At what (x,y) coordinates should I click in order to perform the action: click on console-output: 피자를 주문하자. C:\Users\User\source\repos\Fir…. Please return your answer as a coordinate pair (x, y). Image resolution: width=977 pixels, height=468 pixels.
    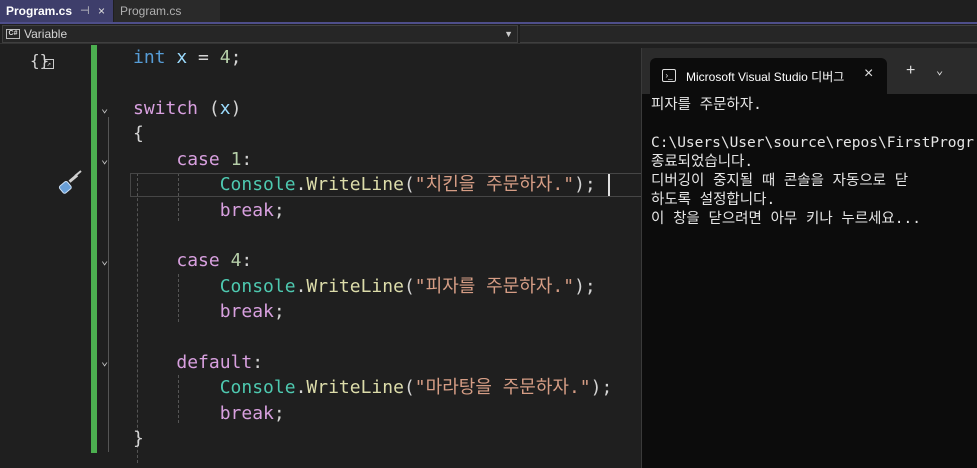
    Looking at the image, I should click on (814, 162).